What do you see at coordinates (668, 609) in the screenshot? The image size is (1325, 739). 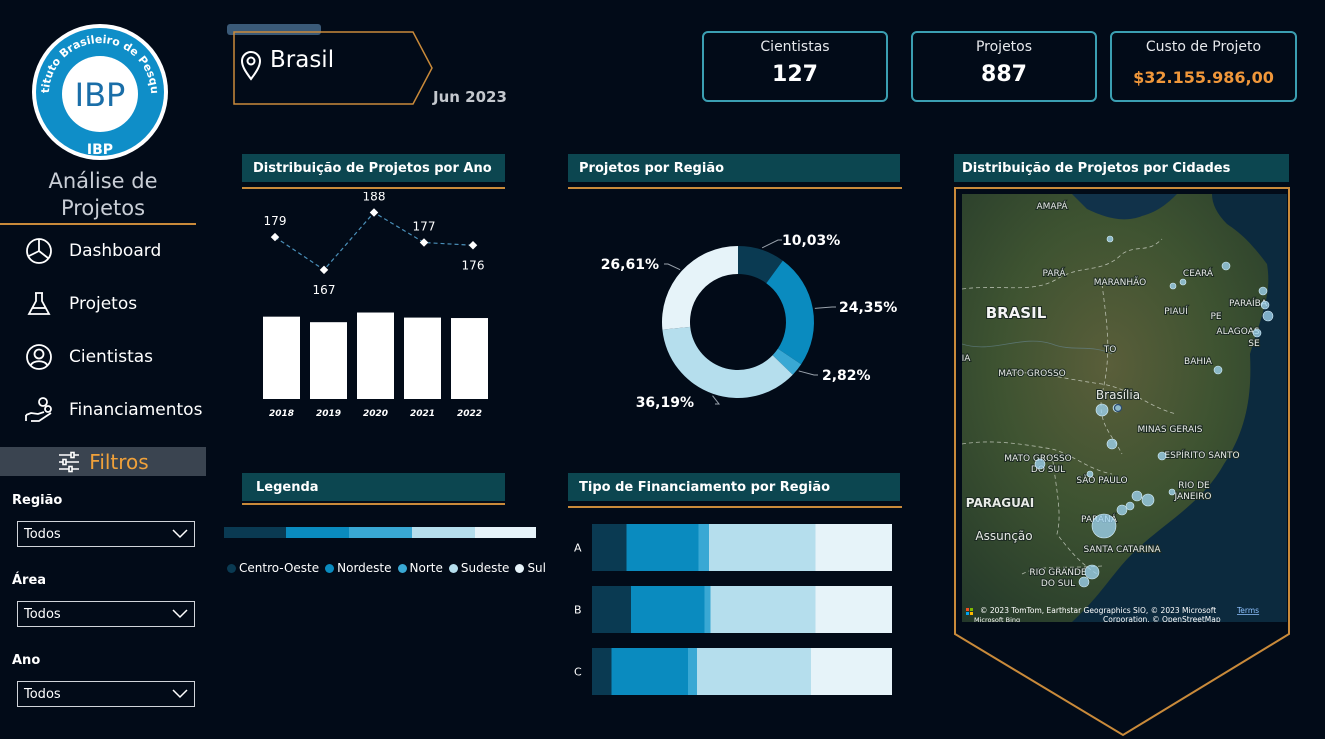 I see `bar-segment-B-nordeste` at bounding box center [668, 609].